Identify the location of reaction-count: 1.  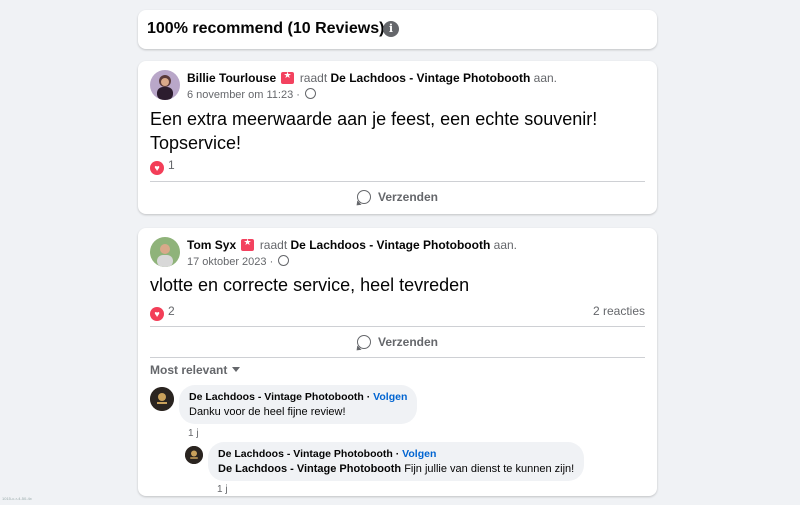
(171, 165).